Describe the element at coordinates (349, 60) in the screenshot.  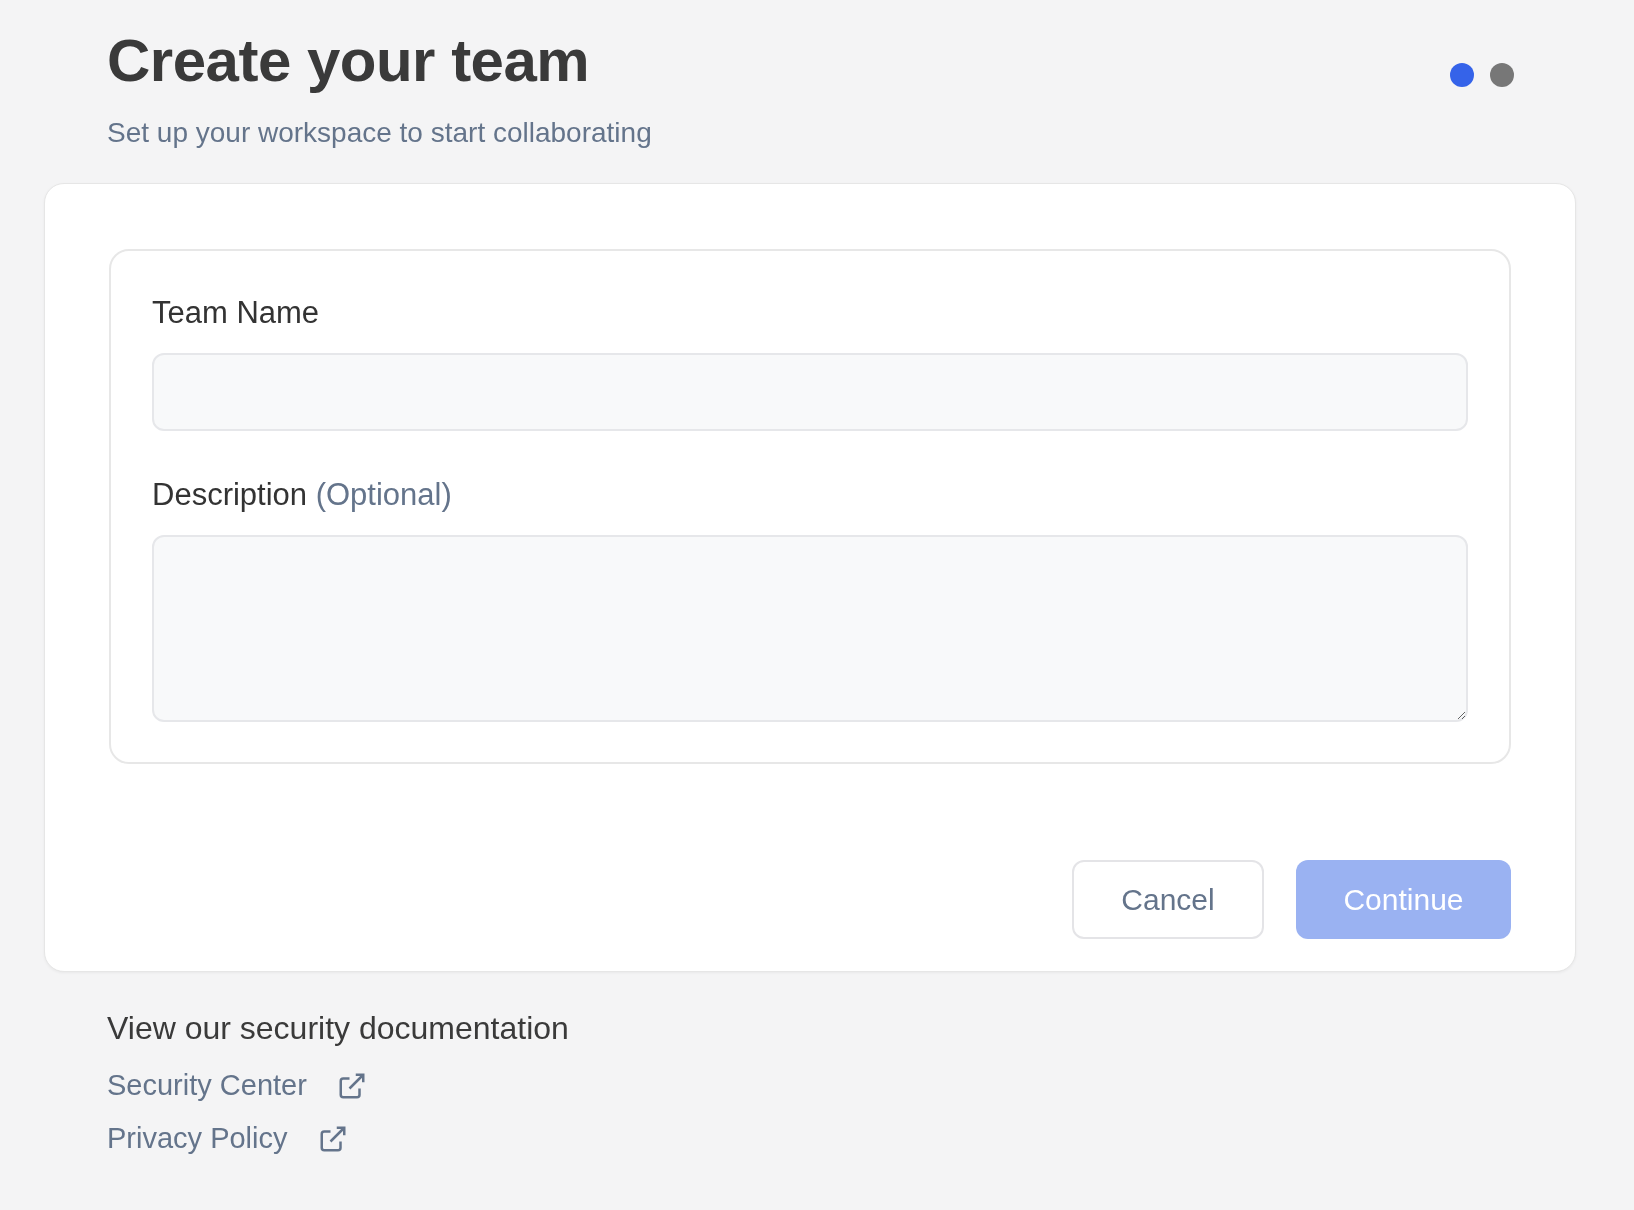
I see `page-title: Create your team` at that location.